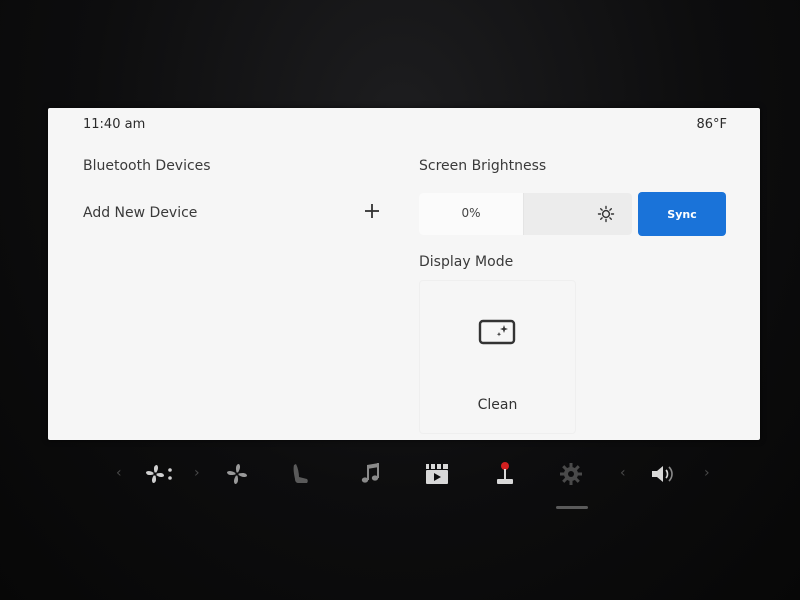 Image resolution: width=800 pixels, height=600 pixels. I want to click on plus-icon, so click(372, 211).